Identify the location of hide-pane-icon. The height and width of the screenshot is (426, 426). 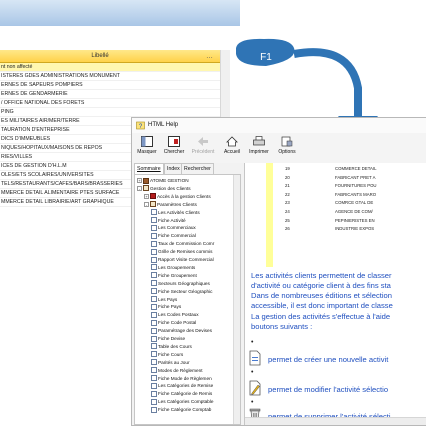
(147, 141).